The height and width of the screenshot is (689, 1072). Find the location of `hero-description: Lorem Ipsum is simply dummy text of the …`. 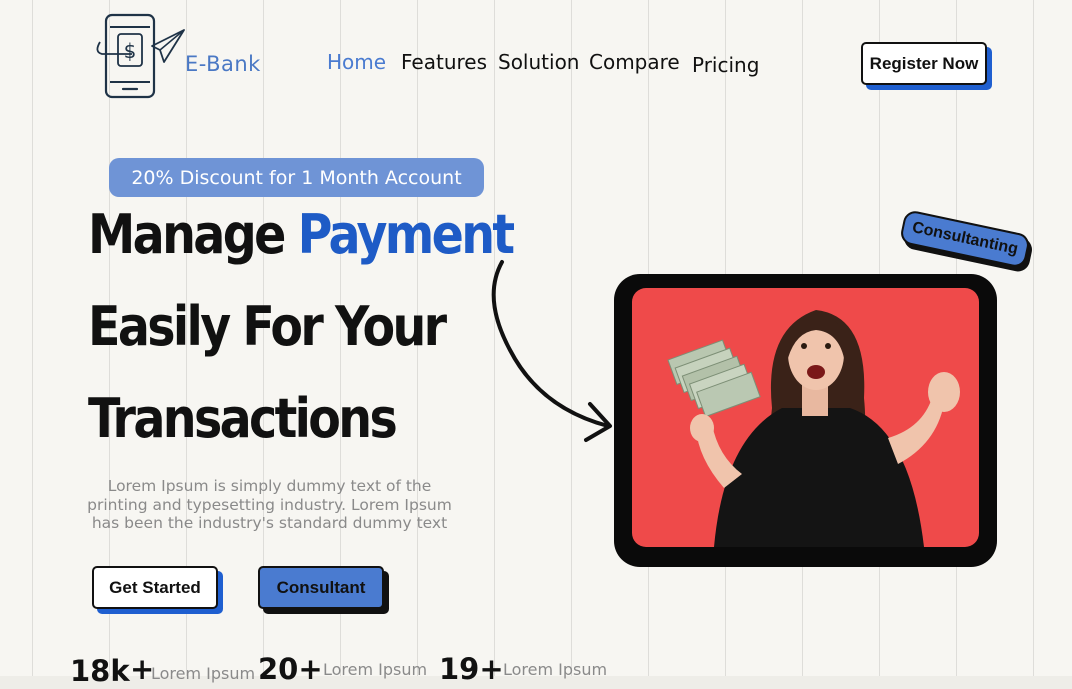

hero-description: Lorem Ipsum is simply dummy text of the … is located at coordinates (269, 504).